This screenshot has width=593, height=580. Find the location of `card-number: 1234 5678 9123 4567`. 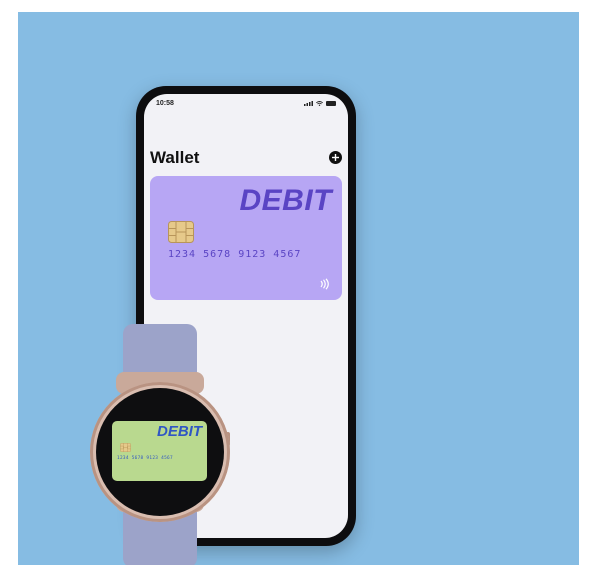

card-number: 1234 5678 9123 4567 is located at coordinates (235, 254).